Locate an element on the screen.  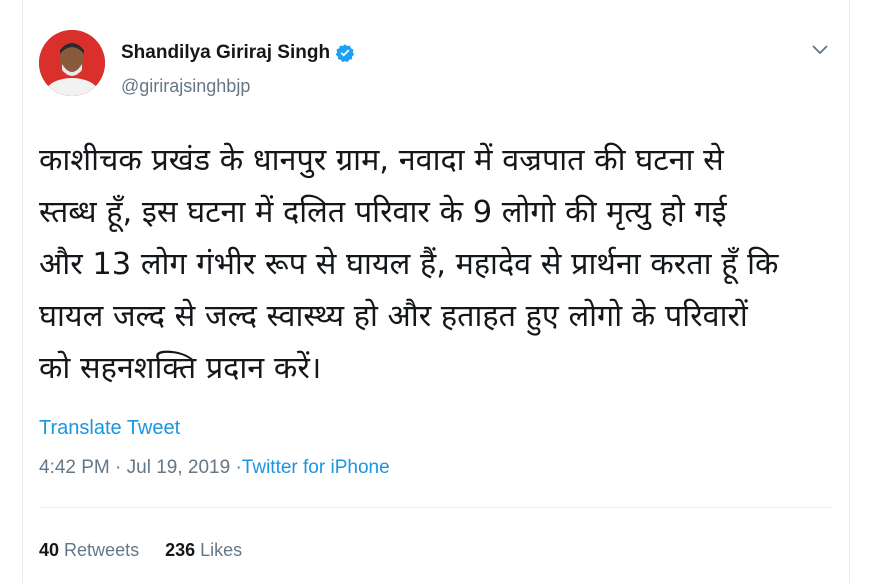
verified-badge-icon is located at coordinates (345, 53).